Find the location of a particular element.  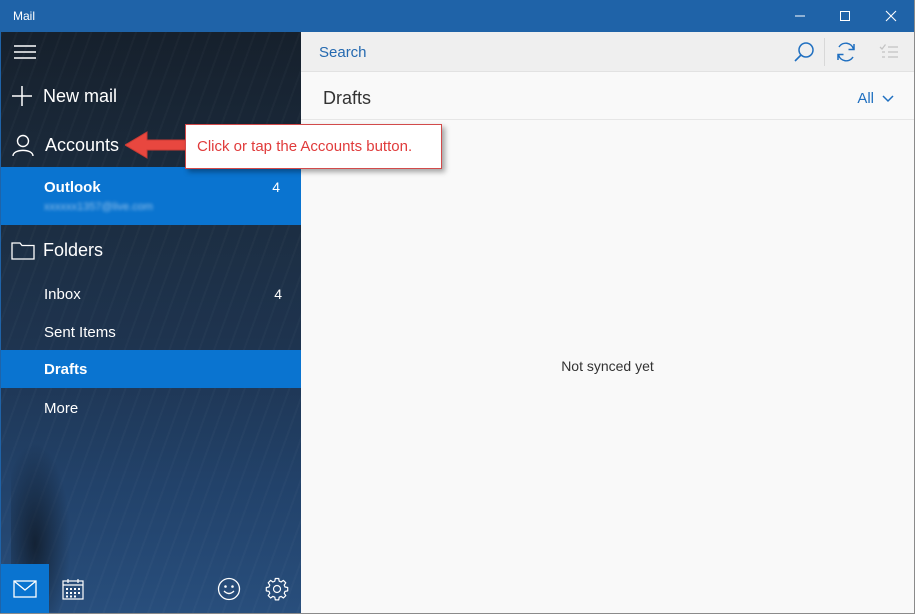

search-button is located at coordinates (804, 52).